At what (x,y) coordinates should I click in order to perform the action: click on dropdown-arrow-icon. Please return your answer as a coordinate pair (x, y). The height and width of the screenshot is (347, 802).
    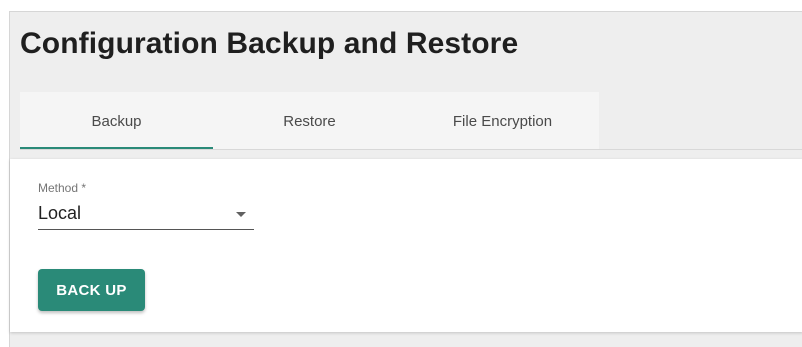
    Looking at the image, I should click on (241, 214).